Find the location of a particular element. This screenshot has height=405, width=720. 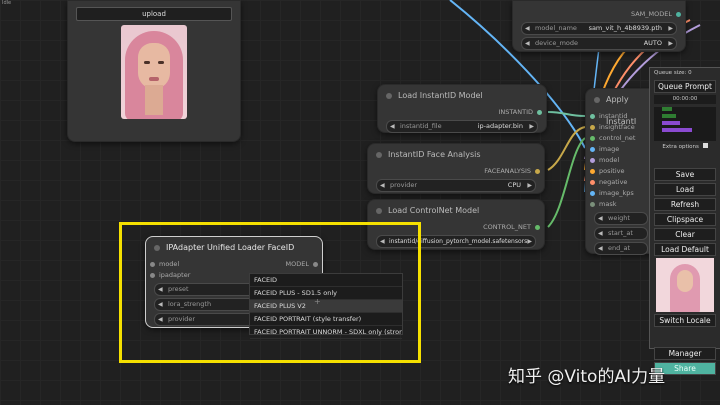

model-name-label: model_name is located at coordinates (556, 28).